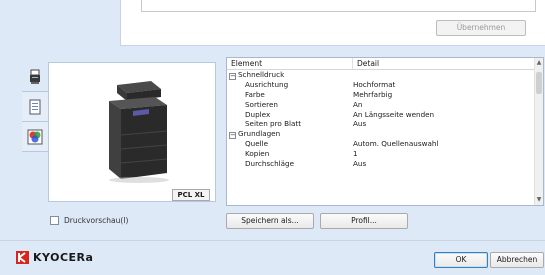 The height and width of the screenshot is (275, 545). I want to click on printer-image, so click(139, 132).